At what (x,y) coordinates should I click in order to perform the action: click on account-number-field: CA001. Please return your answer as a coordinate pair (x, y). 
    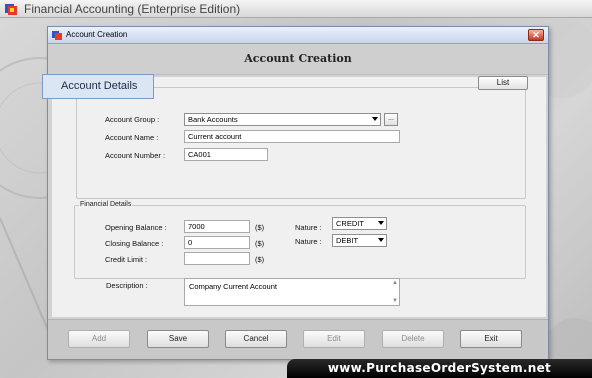
    Looking at the image, I should click on (226, 154).